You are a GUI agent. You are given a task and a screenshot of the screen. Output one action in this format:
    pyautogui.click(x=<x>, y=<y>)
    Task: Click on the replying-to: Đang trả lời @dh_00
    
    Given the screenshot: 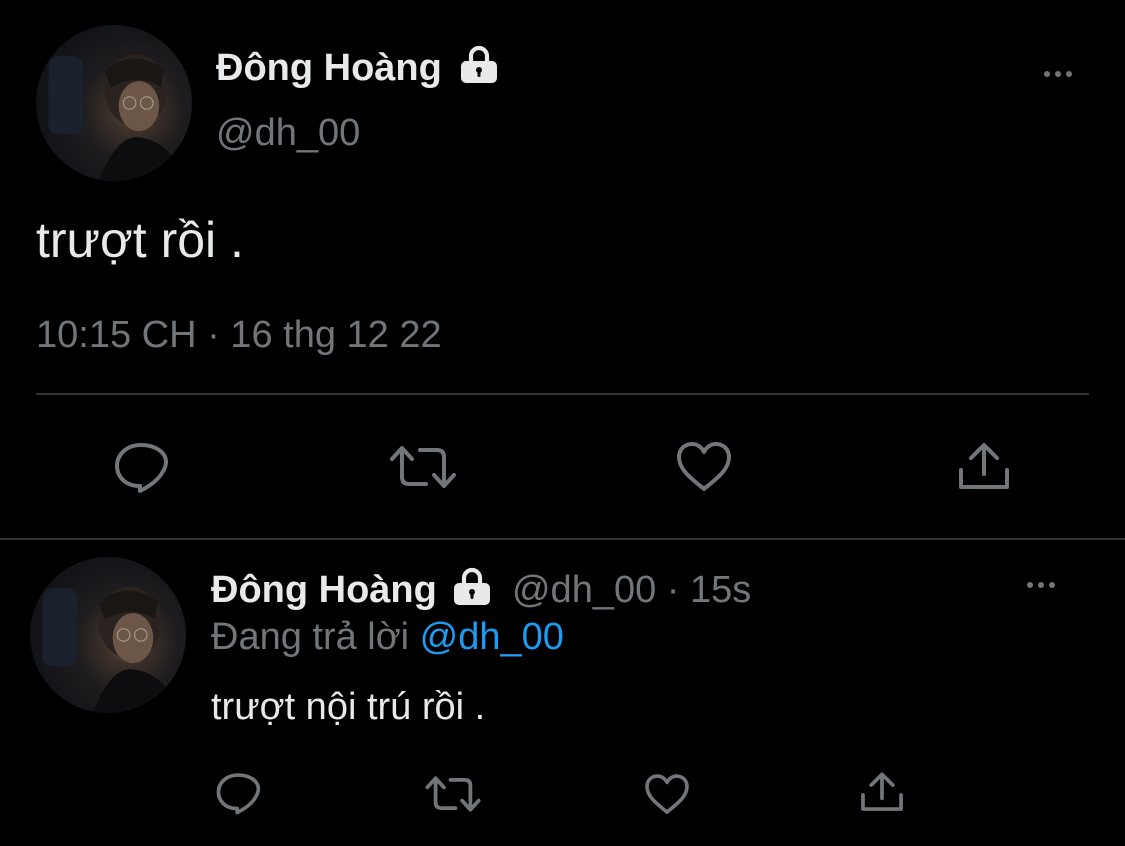 What is the action you would take?
    pyautogui.click(x=387, y=637)
    